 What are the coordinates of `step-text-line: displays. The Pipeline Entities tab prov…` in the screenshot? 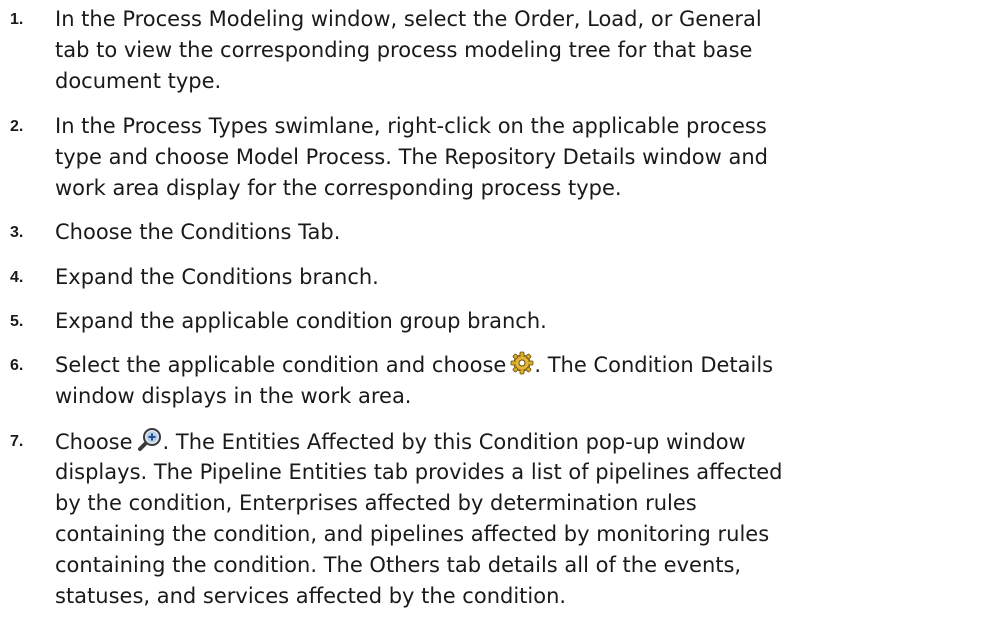 It's located at (419, 472).